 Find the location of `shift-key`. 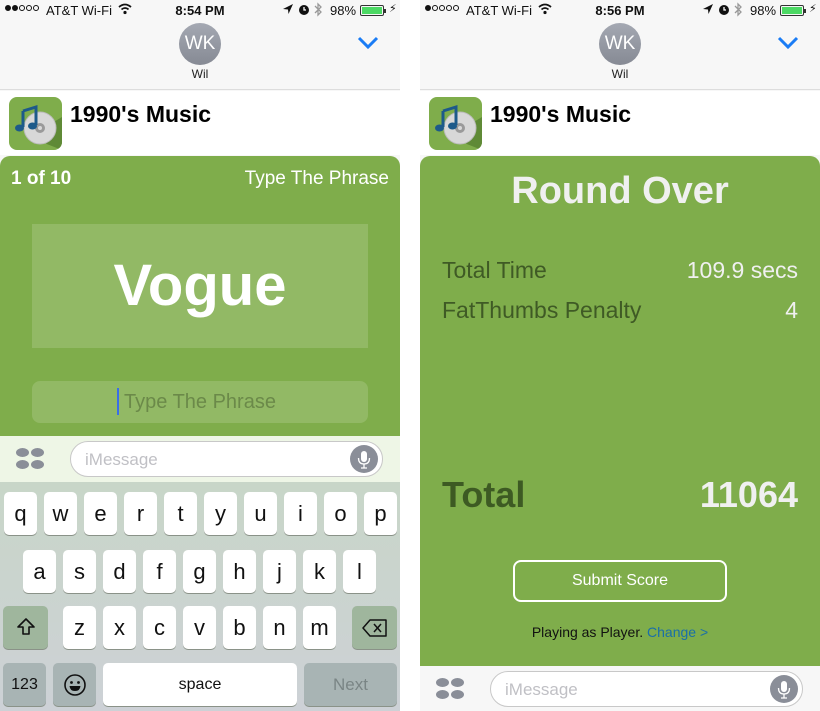

shift-key is located at coordinates (25, 627).